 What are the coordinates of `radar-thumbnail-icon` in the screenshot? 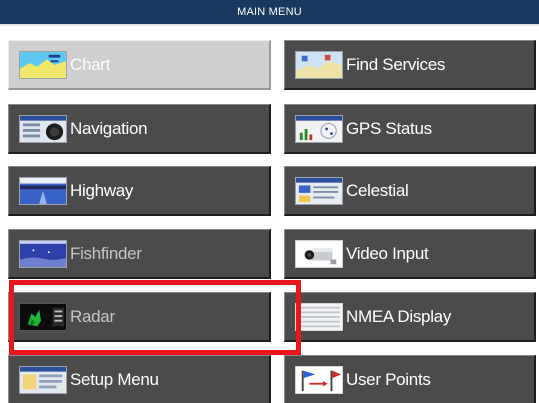 It's located at (43, 316).